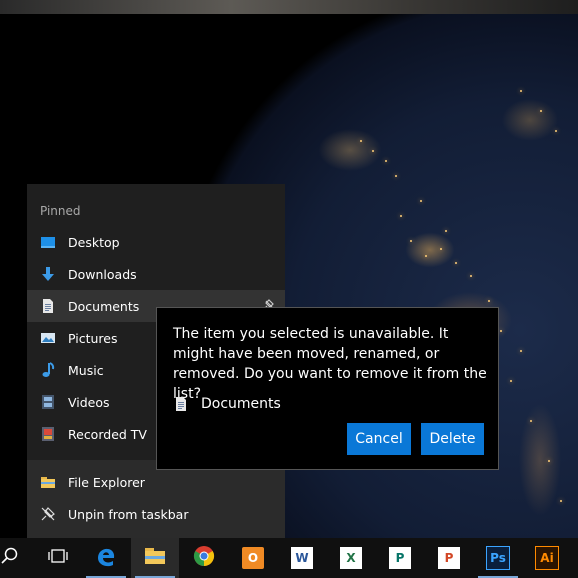  Describe the element at coordinates (48, 274) in the screenshot. I see `download-arrow-icon` at that location.